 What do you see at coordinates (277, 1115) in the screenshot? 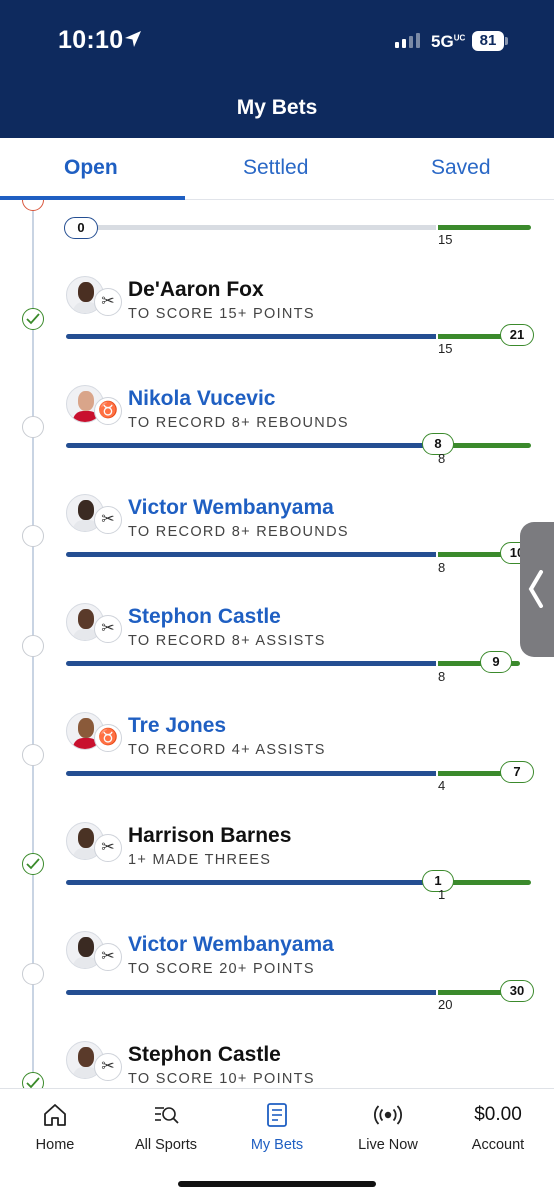
I see `bet-slip-icon` at bounding box center [277, 1115].